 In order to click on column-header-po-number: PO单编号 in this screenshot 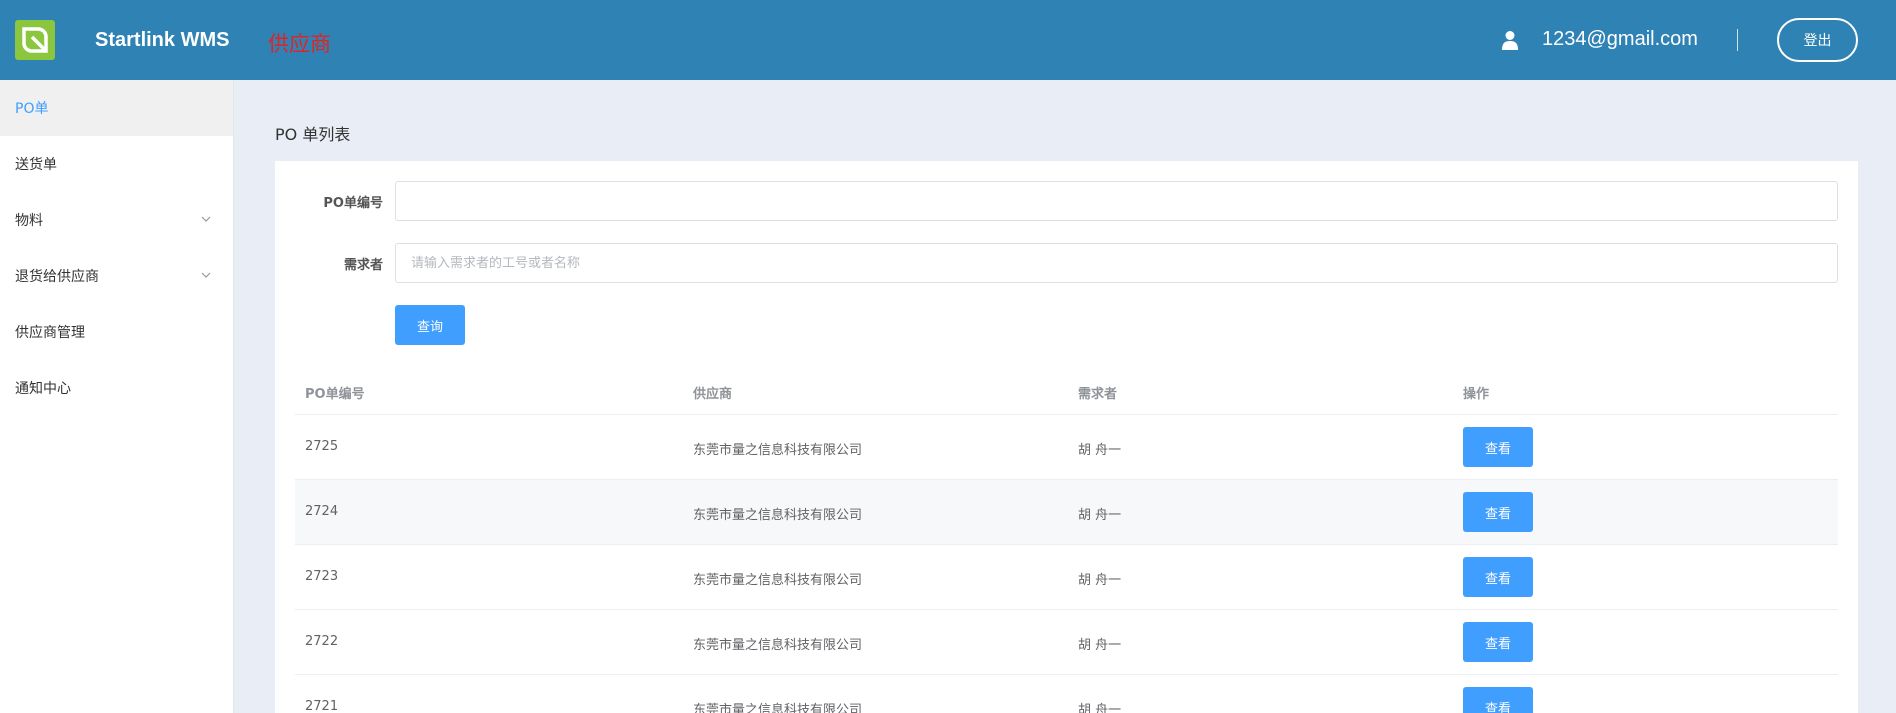, I will do `click(335, 394)`.